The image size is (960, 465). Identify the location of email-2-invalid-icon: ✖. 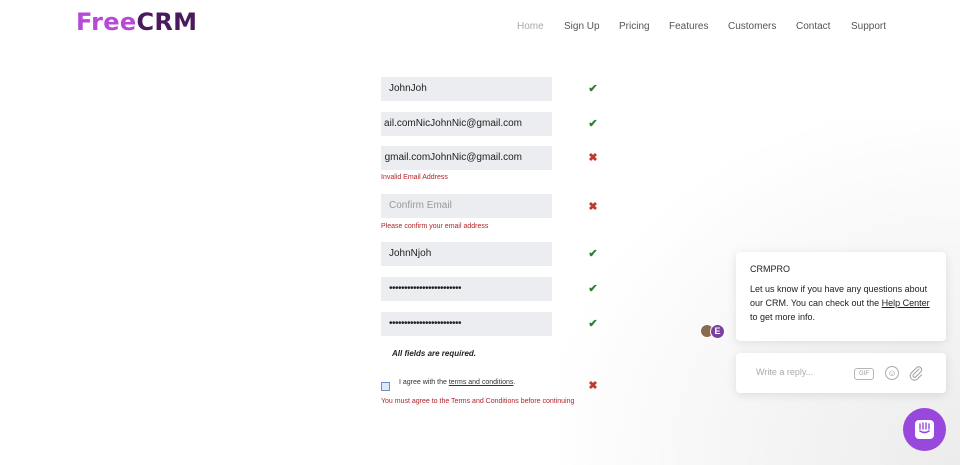
(593, 158).